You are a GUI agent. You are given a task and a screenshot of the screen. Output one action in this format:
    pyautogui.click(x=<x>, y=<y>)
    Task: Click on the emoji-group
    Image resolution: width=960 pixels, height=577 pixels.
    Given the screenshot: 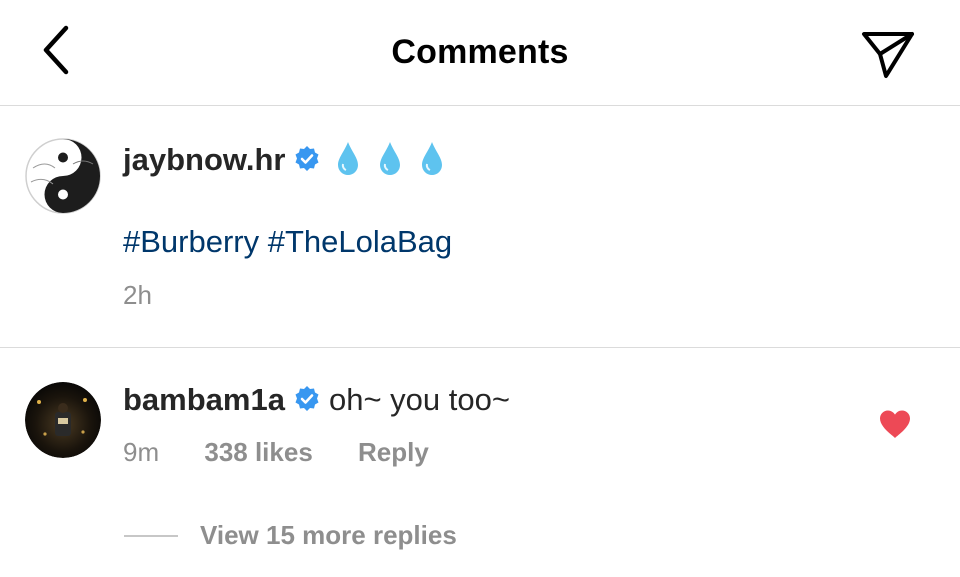 What is the action you would take?
    pyautogui.click(x=398, y=163)
    